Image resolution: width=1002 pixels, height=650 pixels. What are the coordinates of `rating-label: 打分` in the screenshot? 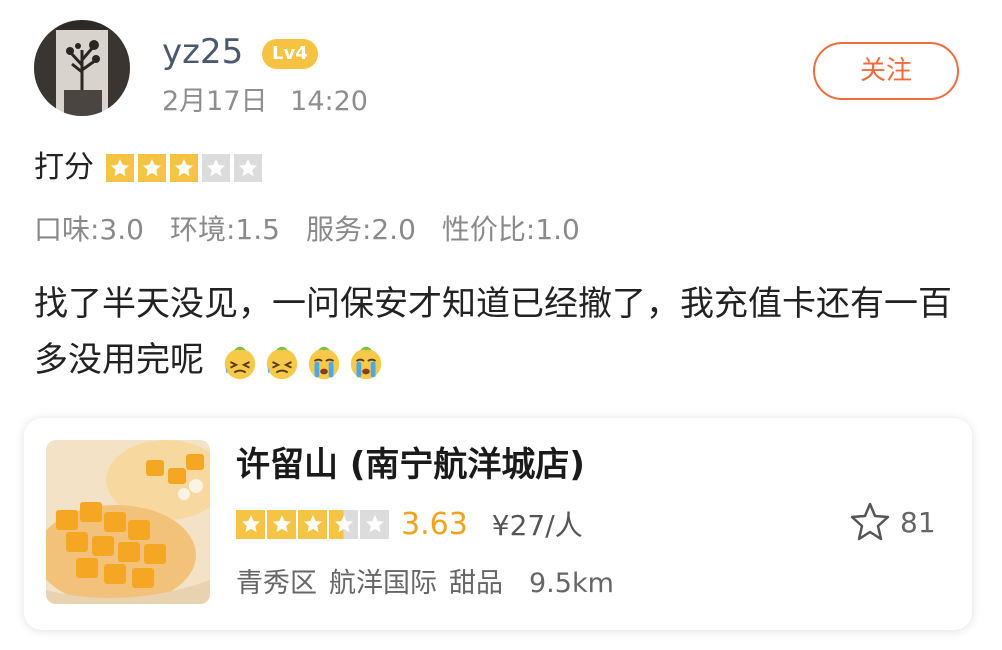 It's located at (64, 167).